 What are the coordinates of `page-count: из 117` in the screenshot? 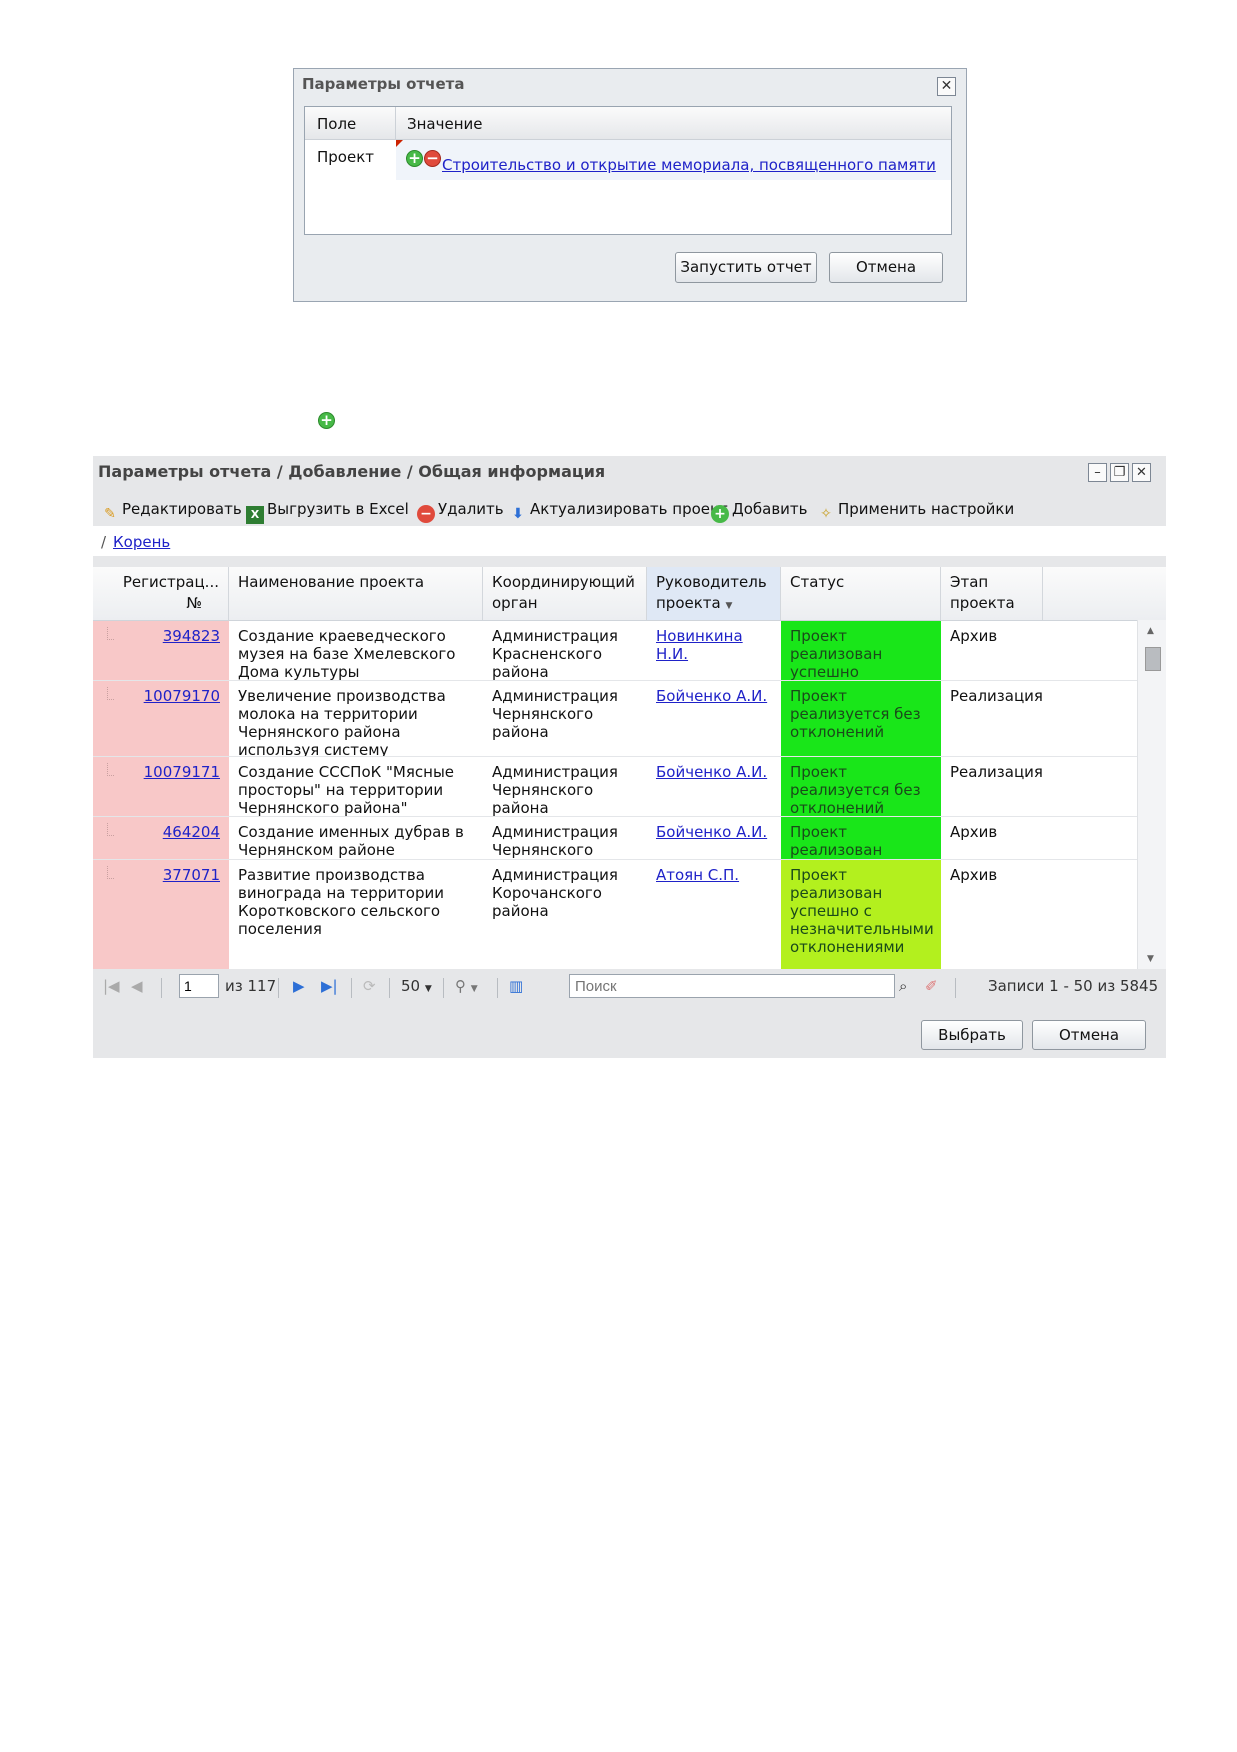 It's located at (251, 986).